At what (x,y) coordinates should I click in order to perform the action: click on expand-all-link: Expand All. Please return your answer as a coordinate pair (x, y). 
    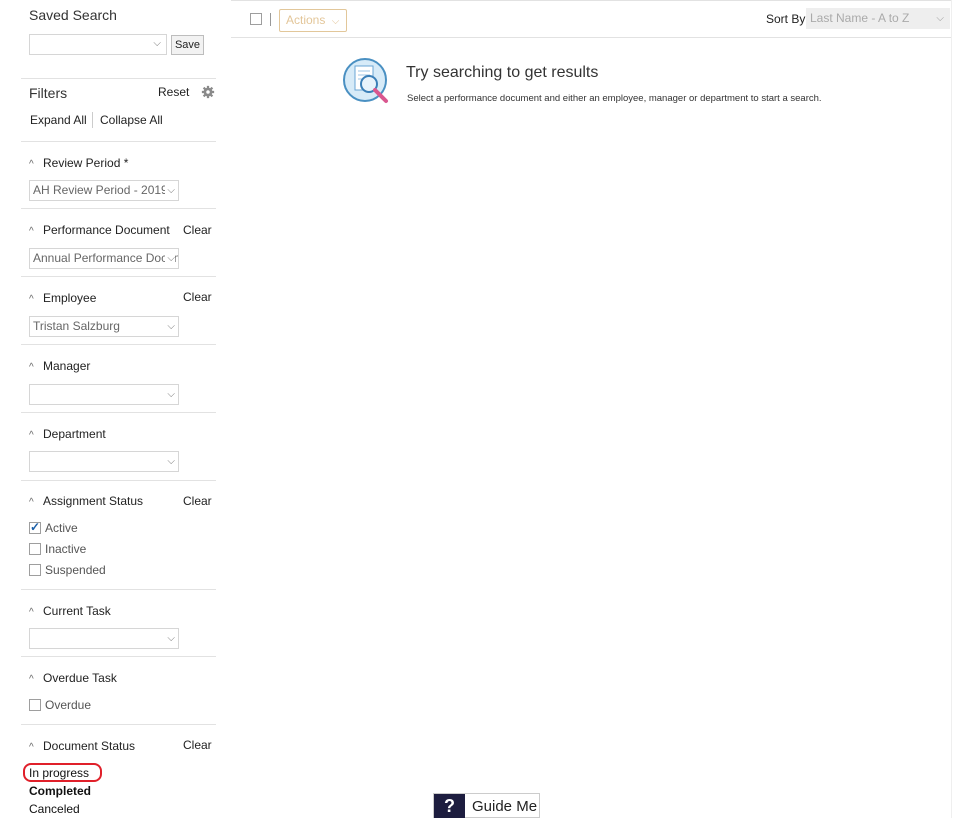
    Looking at the image, I should click on (58, 120).